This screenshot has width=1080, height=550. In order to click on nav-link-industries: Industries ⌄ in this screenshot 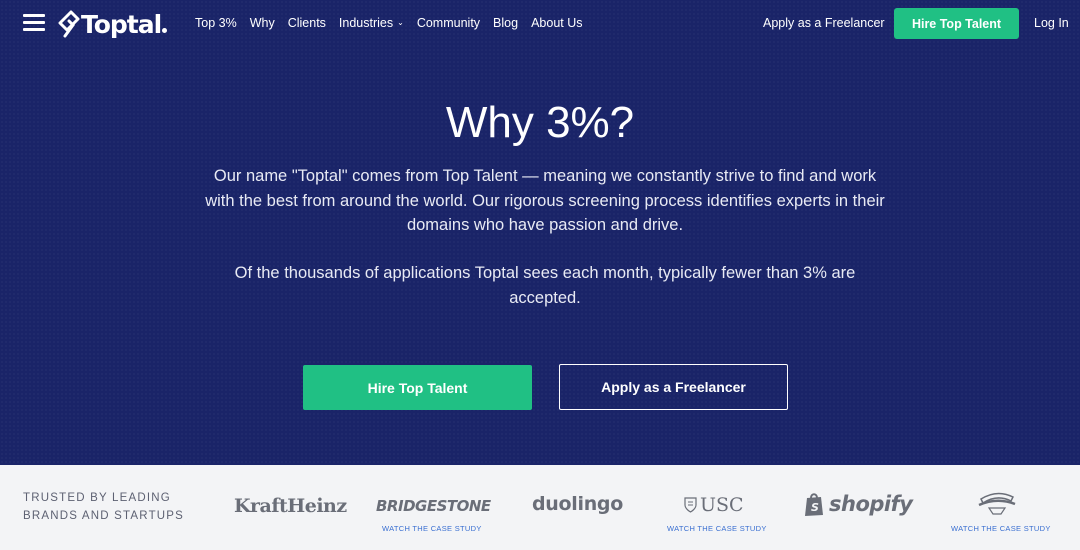, I will do `click(371, 23)`.